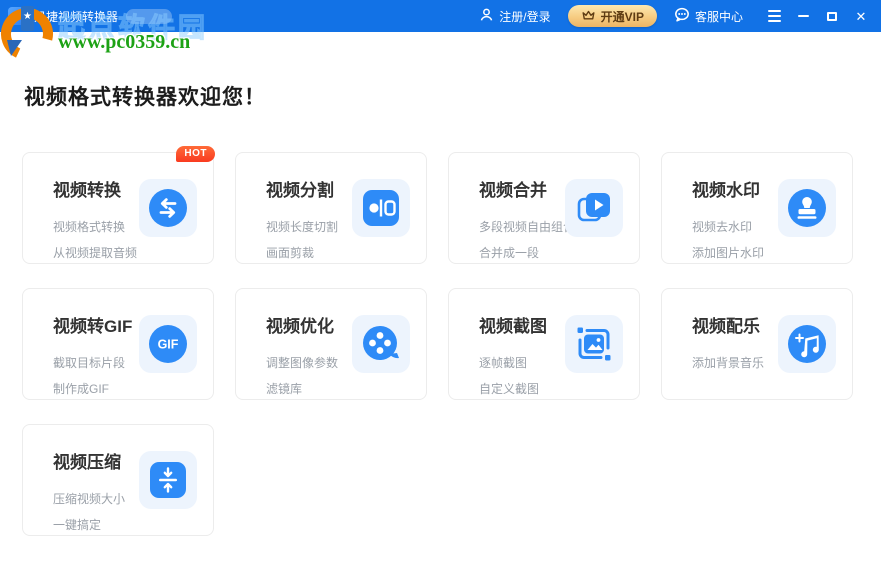  What do you see at coordinates (168, 480) in the screenshot?
I see `compress-icon` at bounding box center [168, 480].